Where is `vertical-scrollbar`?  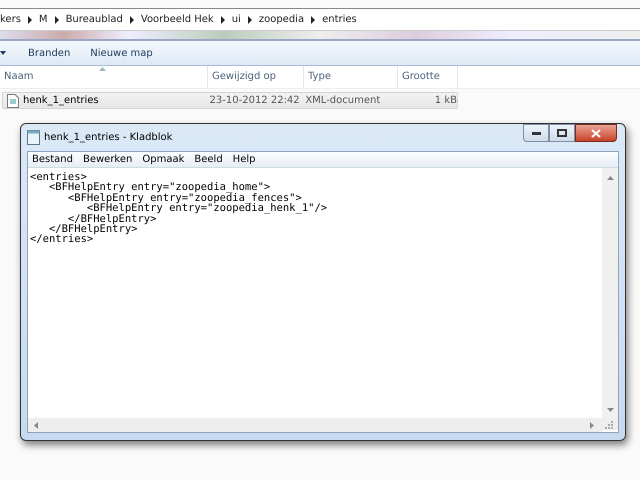 vertical-scrollbar is located at coordinates (610, 293).